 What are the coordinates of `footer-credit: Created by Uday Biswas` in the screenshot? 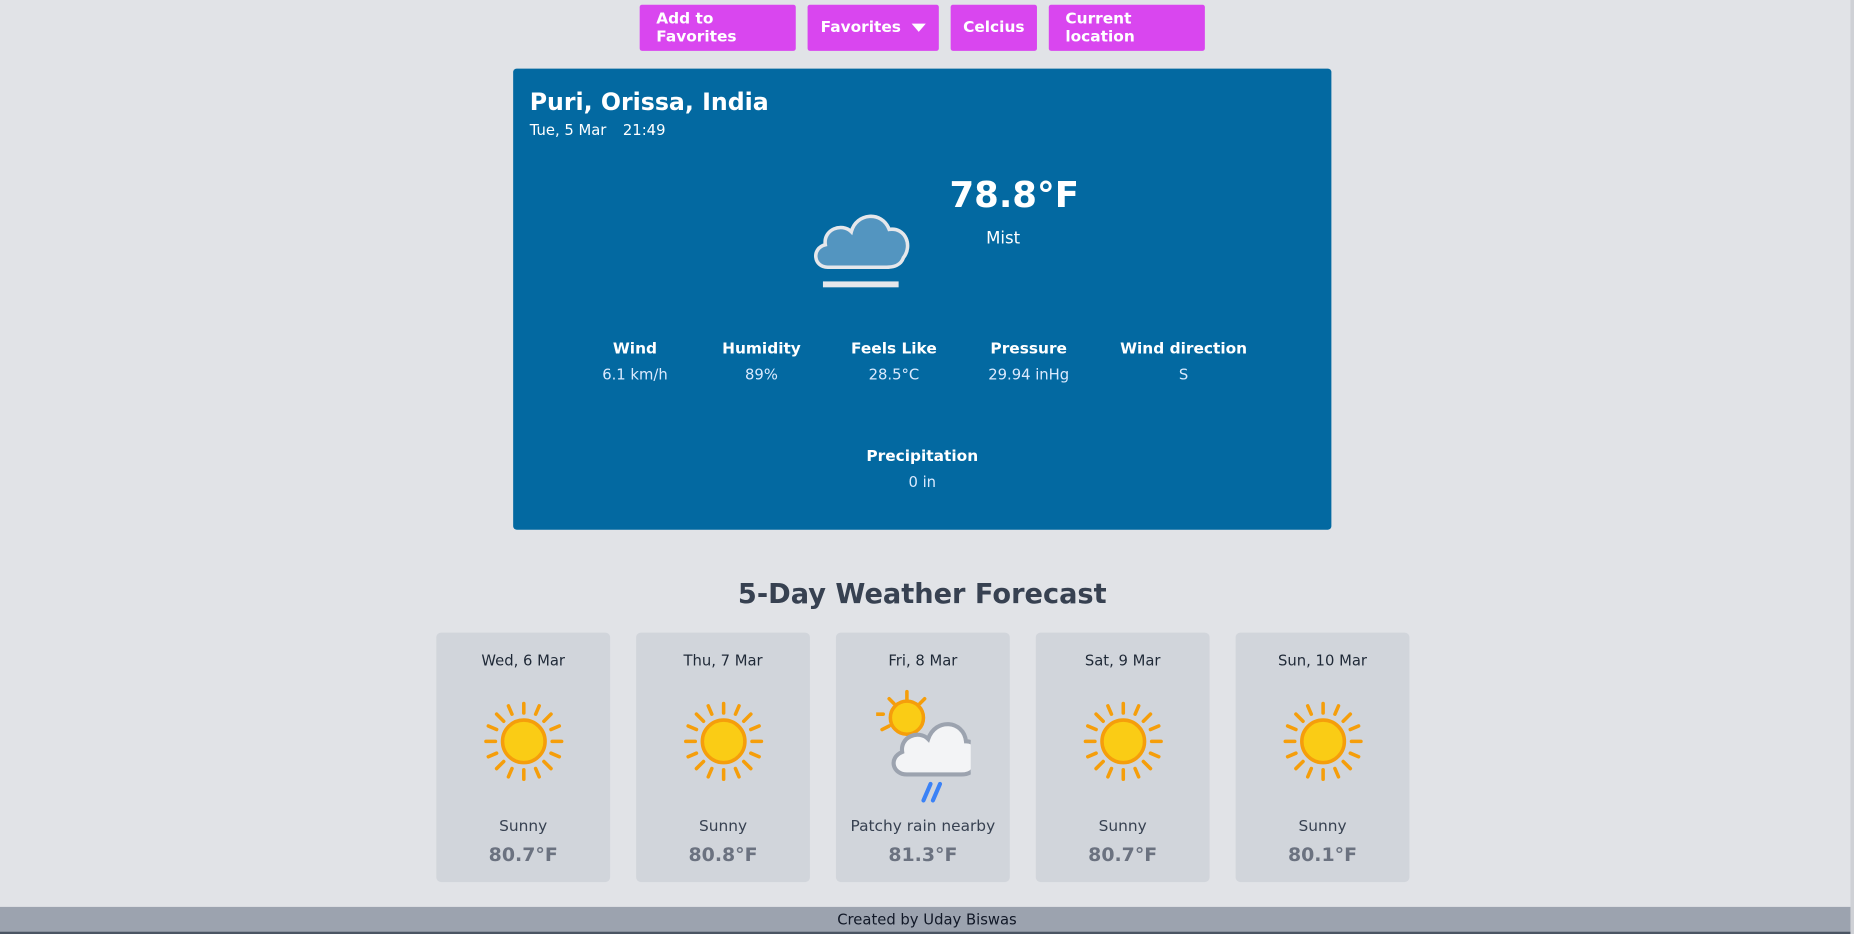 It's located at (927, 919).